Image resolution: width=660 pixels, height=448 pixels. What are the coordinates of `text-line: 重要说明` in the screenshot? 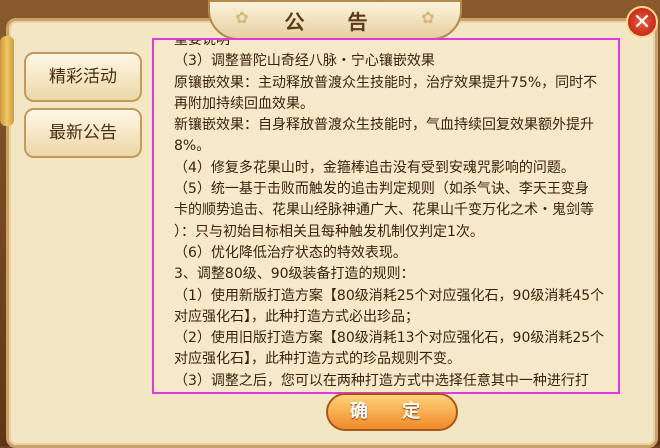 It's located at (202, 43).